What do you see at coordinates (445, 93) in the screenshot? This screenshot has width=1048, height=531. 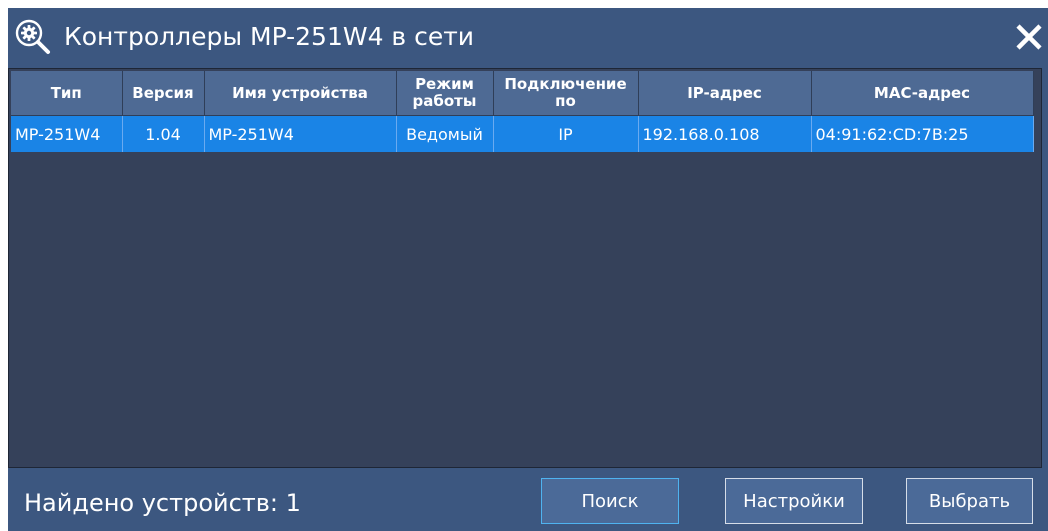 I see `column-header-mode: Режим работы` at bounding box center [445, 93].